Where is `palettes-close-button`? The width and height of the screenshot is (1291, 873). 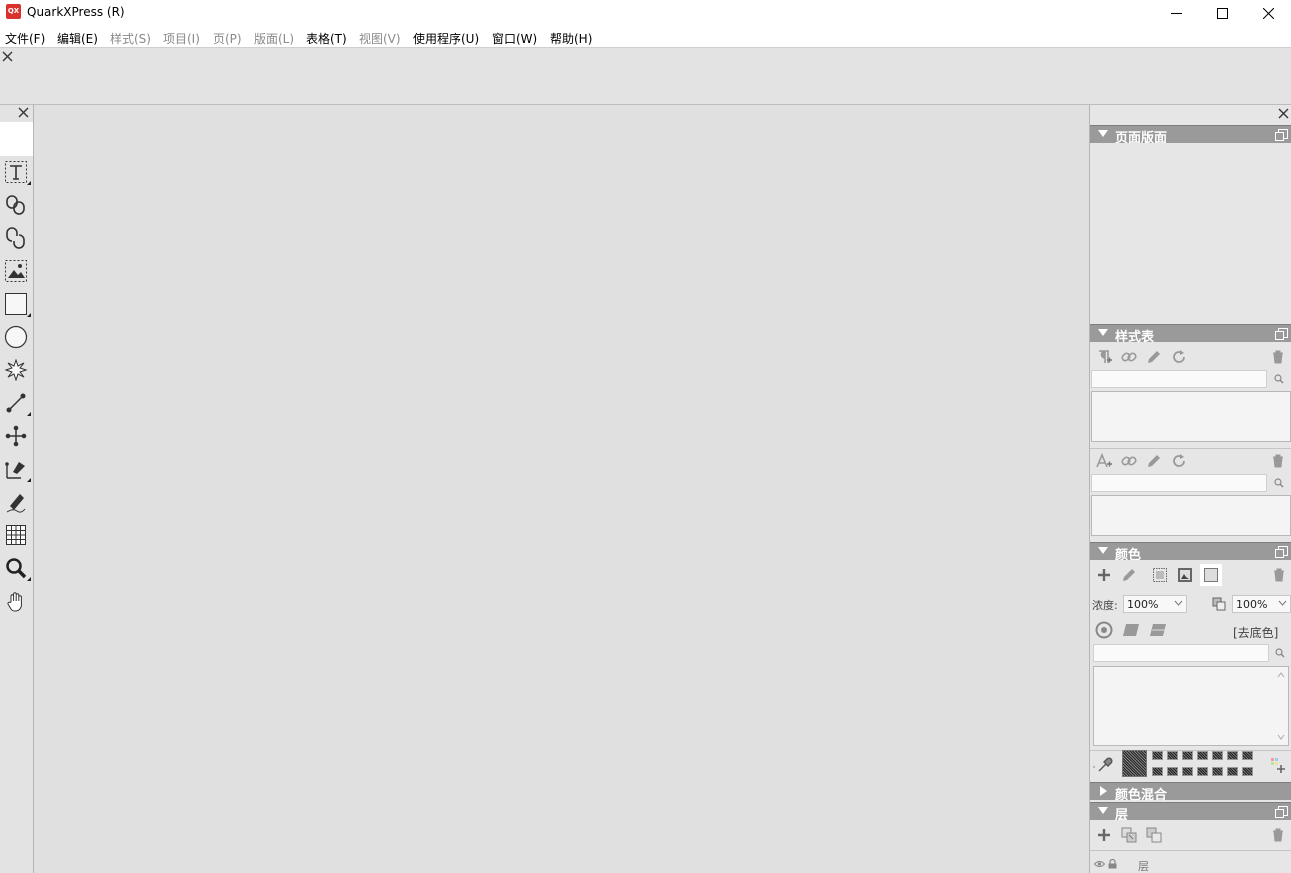 palettes-close-button is located at coordinates (1283, 115).